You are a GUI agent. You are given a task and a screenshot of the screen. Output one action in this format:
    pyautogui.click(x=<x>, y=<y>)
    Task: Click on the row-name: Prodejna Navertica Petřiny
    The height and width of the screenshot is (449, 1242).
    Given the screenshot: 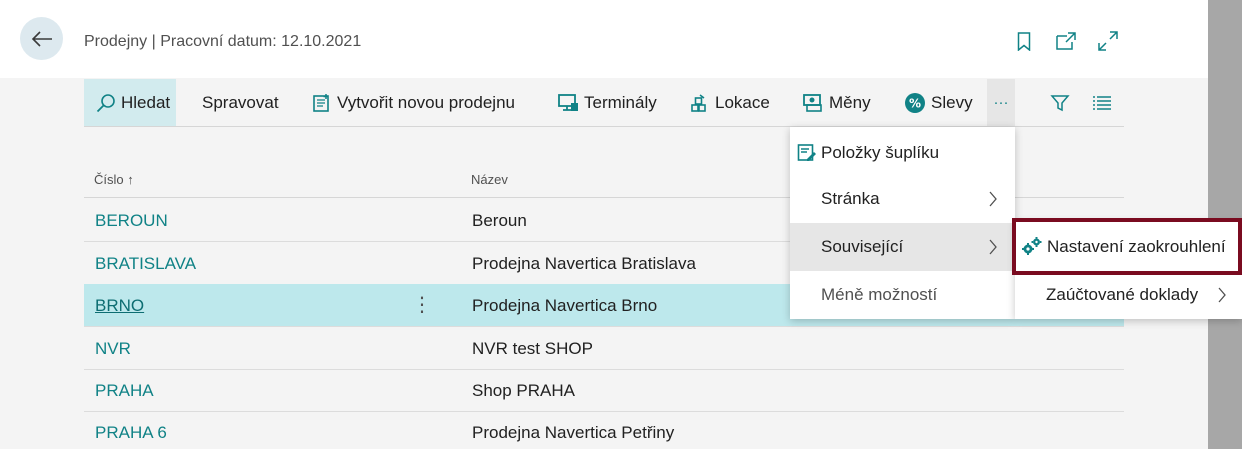 What is the action you would take?
    pyautogui.click(x=573, y=432)
    